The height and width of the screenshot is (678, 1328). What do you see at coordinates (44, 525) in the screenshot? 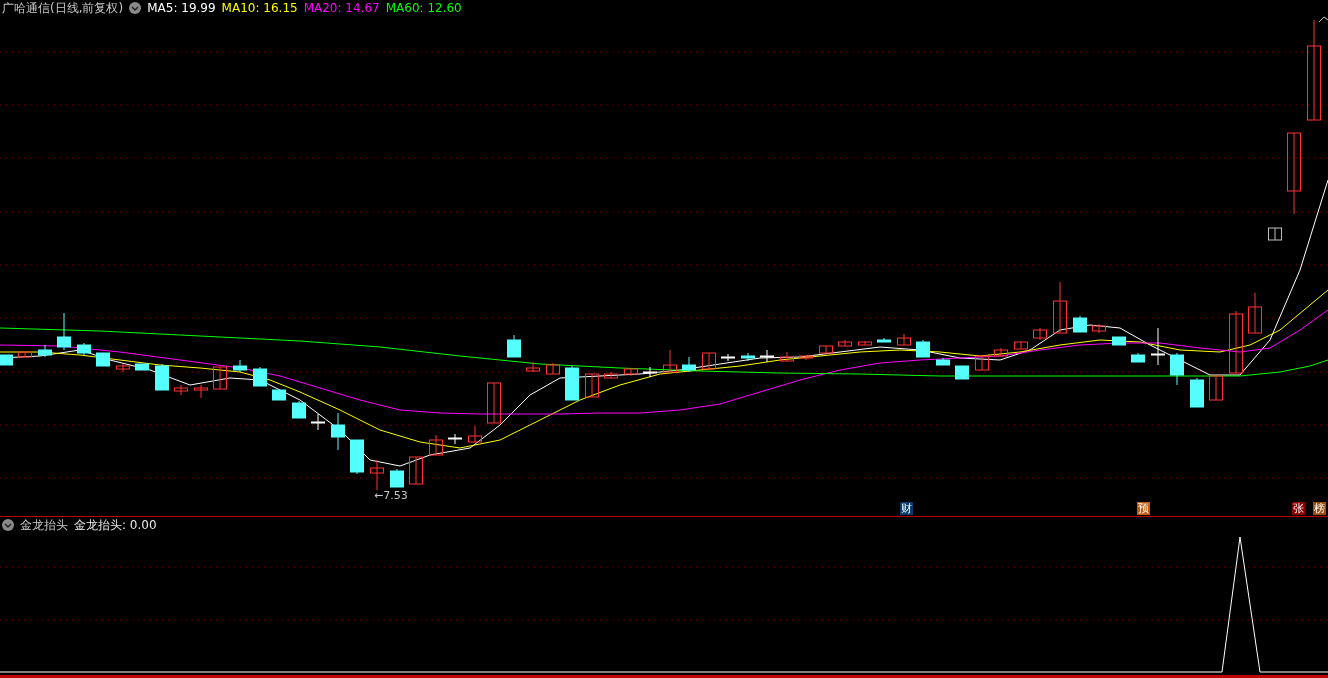
I see `indicator-title: 金龙抬头` at bounding box center [44, 525].